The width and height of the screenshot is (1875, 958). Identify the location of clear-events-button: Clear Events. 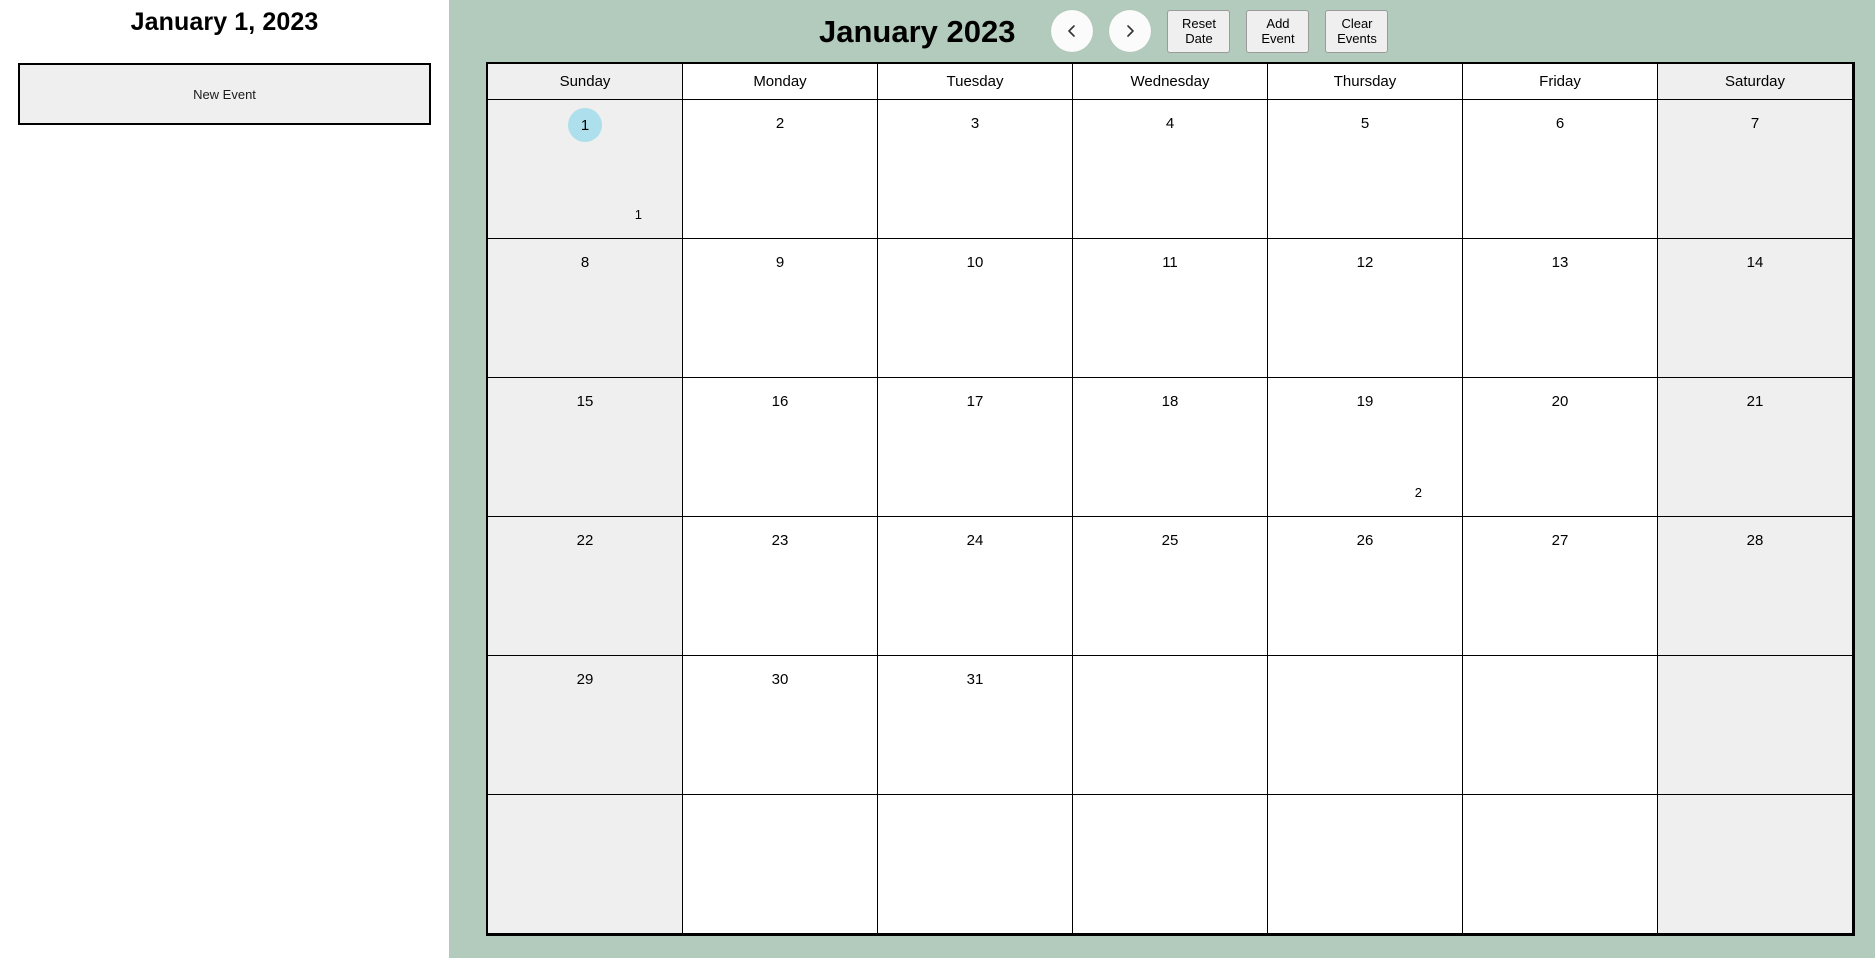
(1357, 31).